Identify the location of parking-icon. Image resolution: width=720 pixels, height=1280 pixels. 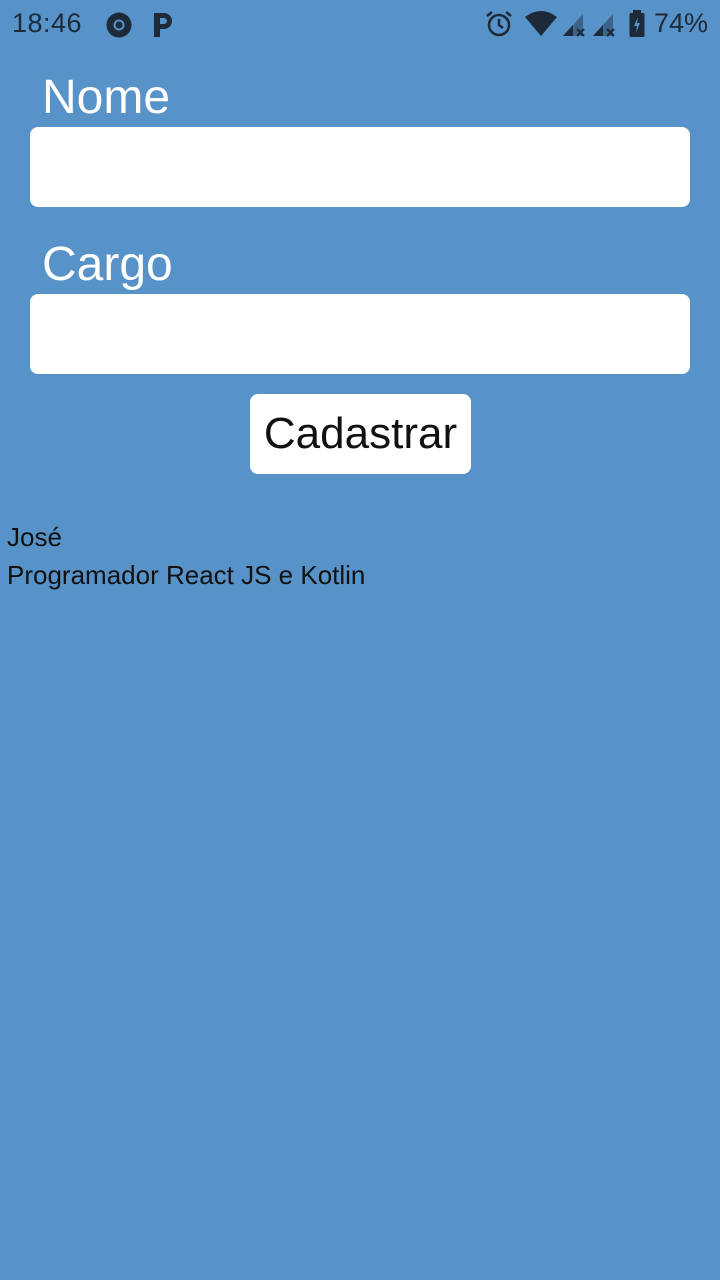
(163, 25).